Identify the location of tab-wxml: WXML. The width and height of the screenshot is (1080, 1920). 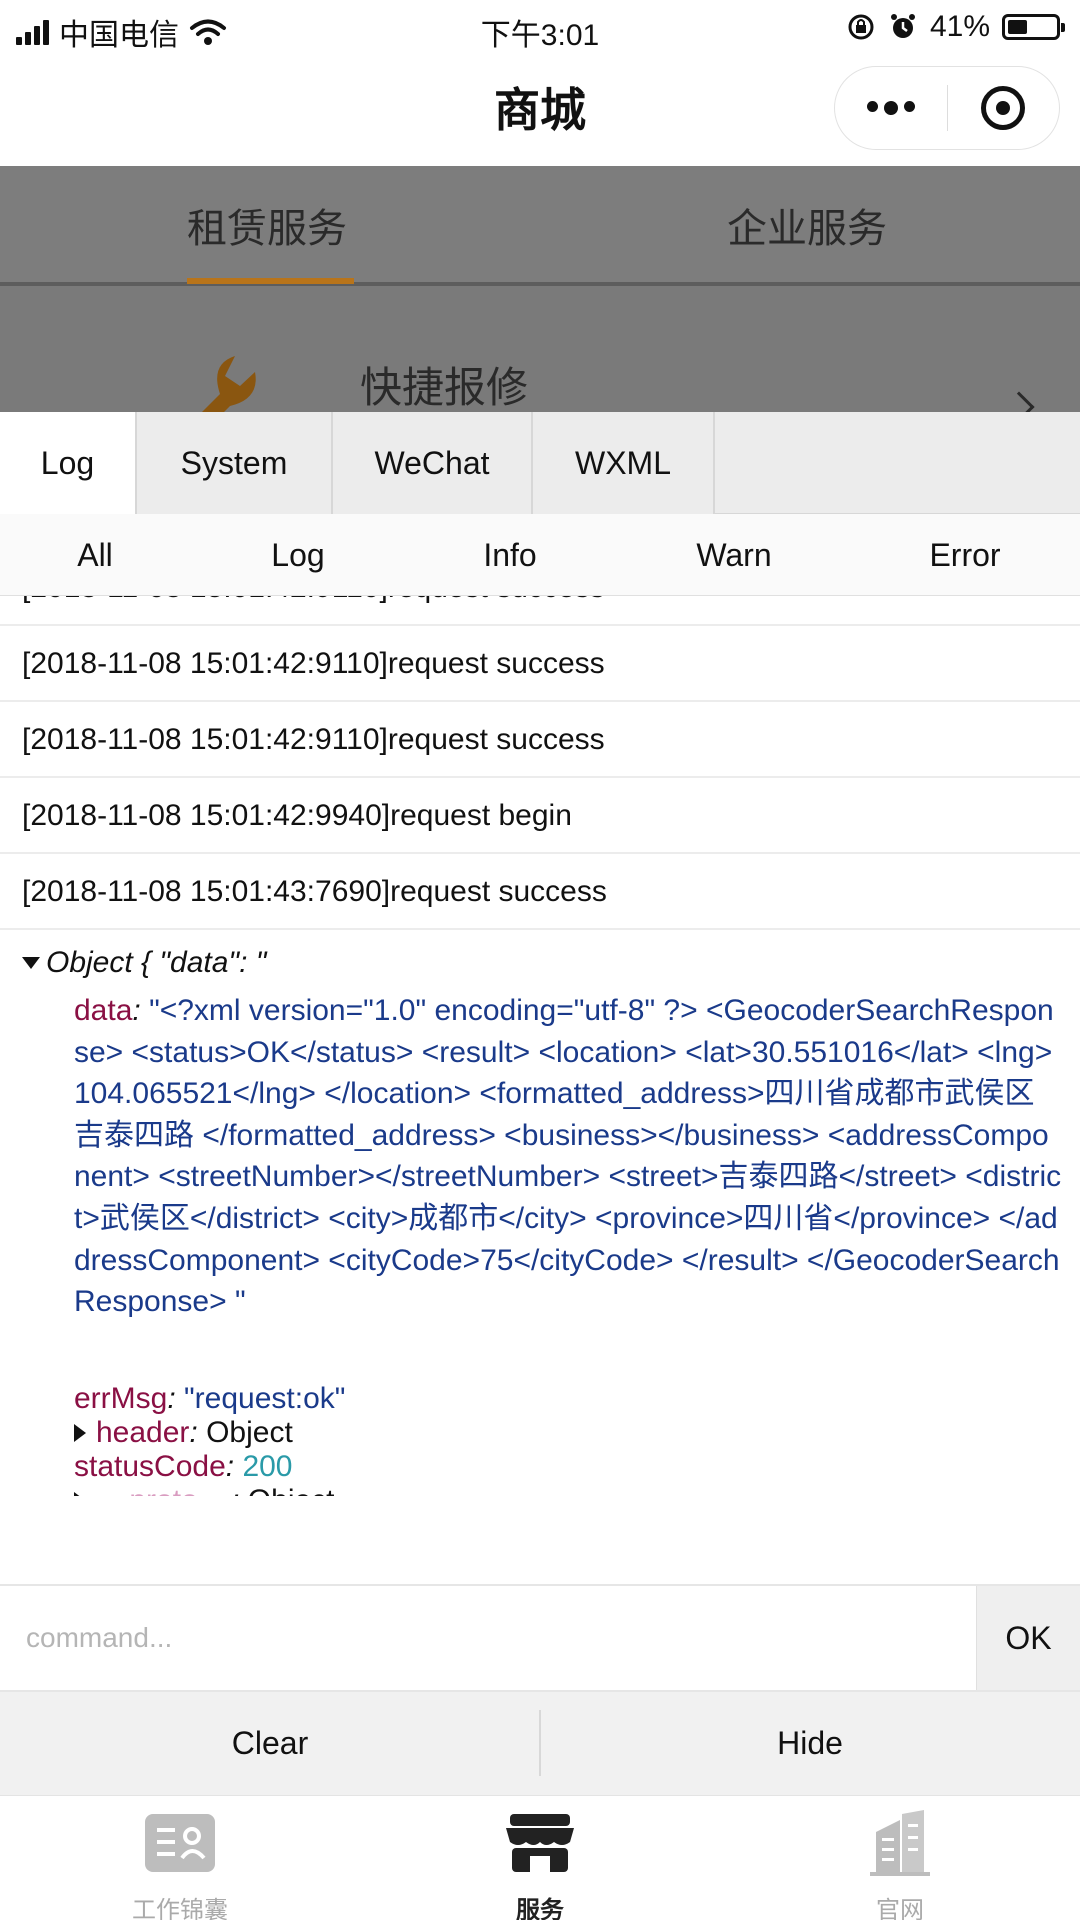
(624, 463).